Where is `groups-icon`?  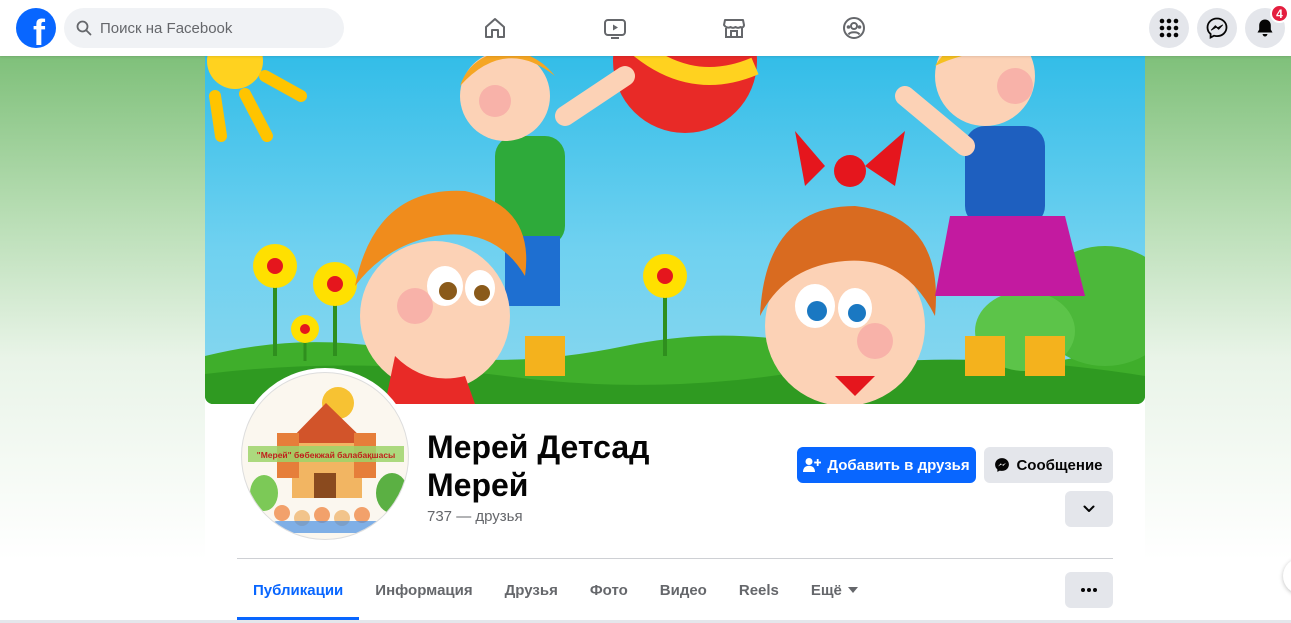
groups-icon is located at coordinates (854, 28).